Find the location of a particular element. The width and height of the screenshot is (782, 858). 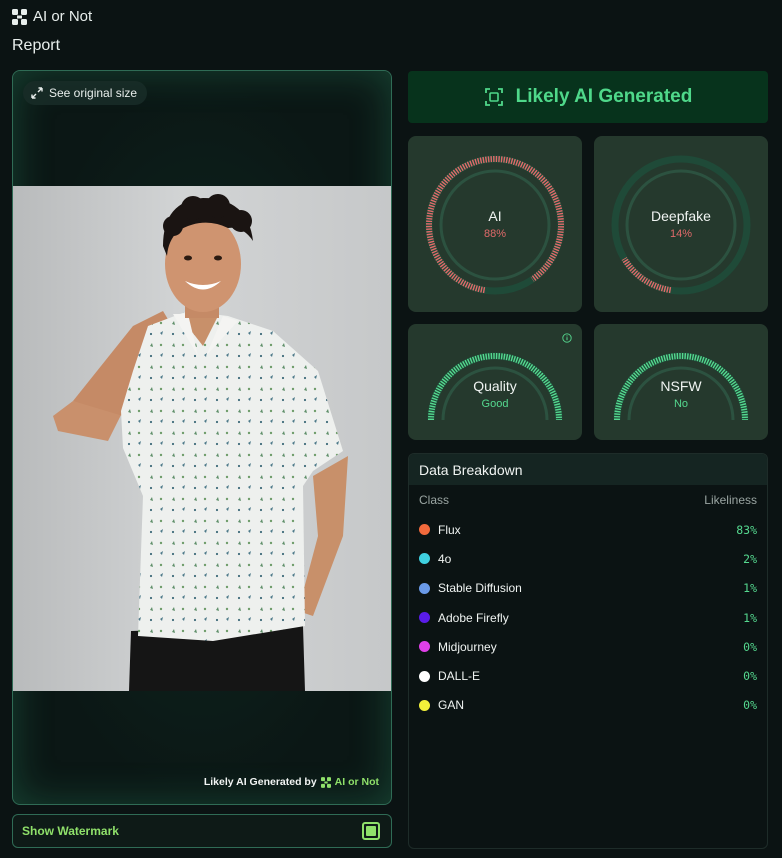

app-brand: AI or Not is located at coordinates (52, 16).